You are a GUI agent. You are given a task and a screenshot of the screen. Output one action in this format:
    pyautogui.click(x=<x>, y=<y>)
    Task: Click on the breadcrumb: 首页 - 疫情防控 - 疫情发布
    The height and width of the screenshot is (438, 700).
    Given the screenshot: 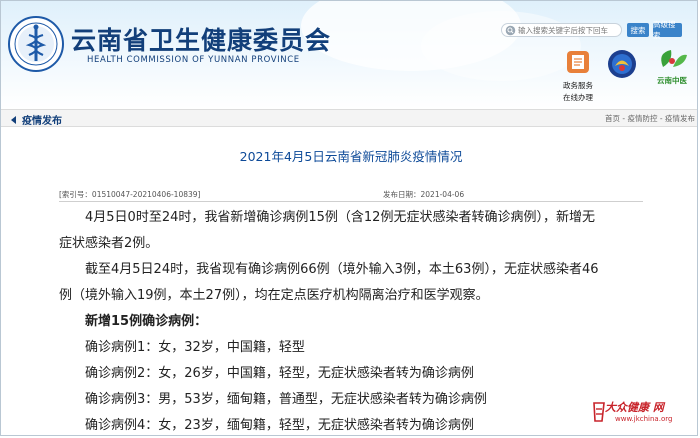 What is the action you would take?
    pyautogui.click(x=650, y=118)
    